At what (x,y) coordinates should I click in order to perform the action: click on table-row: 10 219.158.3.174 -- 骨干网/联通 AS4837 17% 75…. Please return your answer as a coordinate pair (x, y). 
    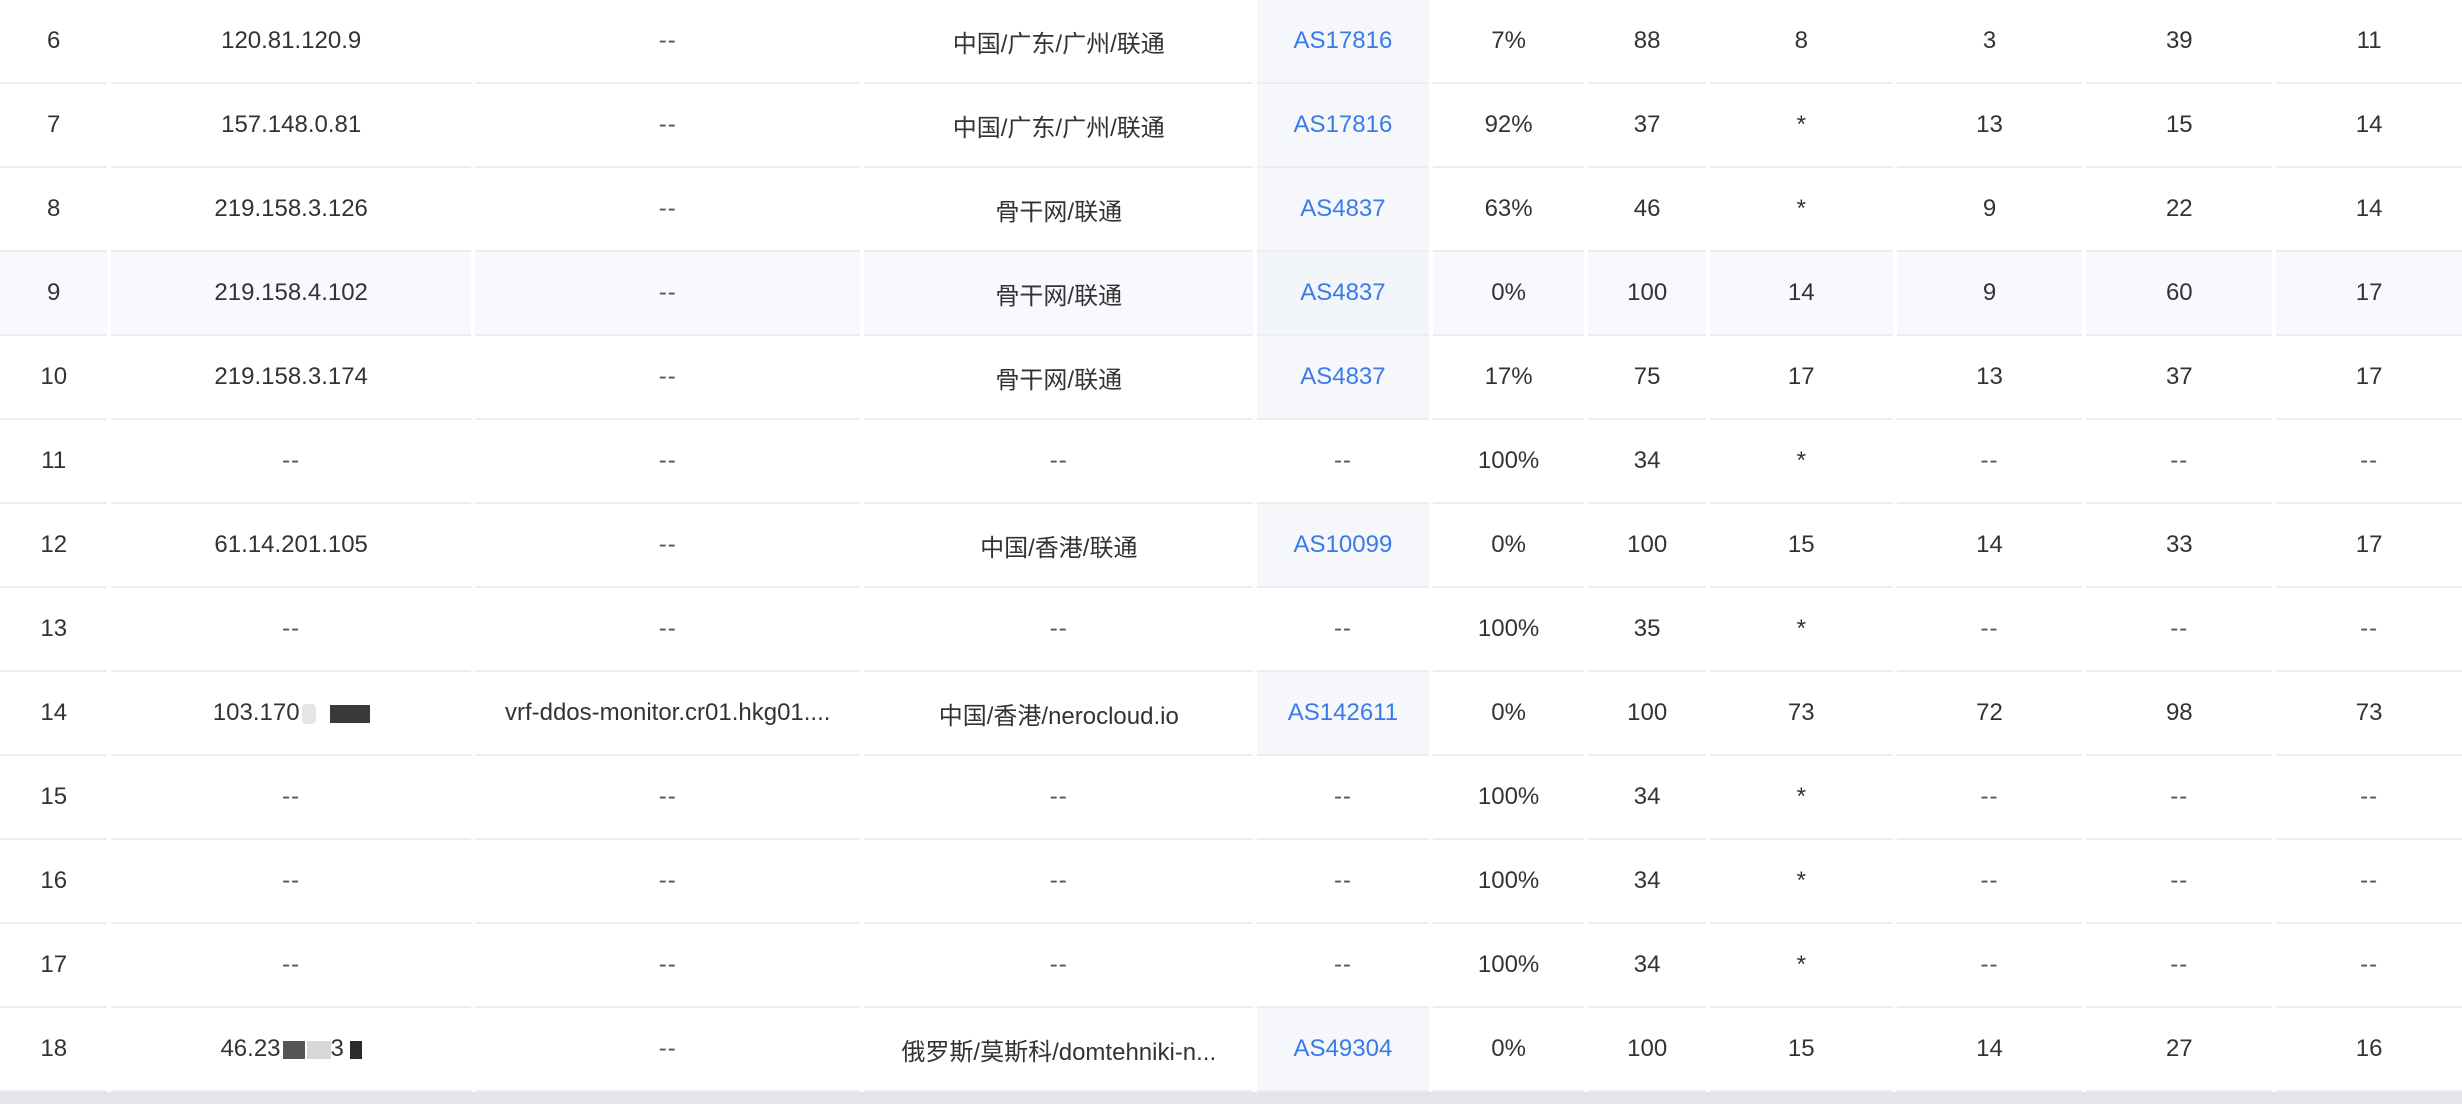
    Looking at the image, I should click on (1231, 378).